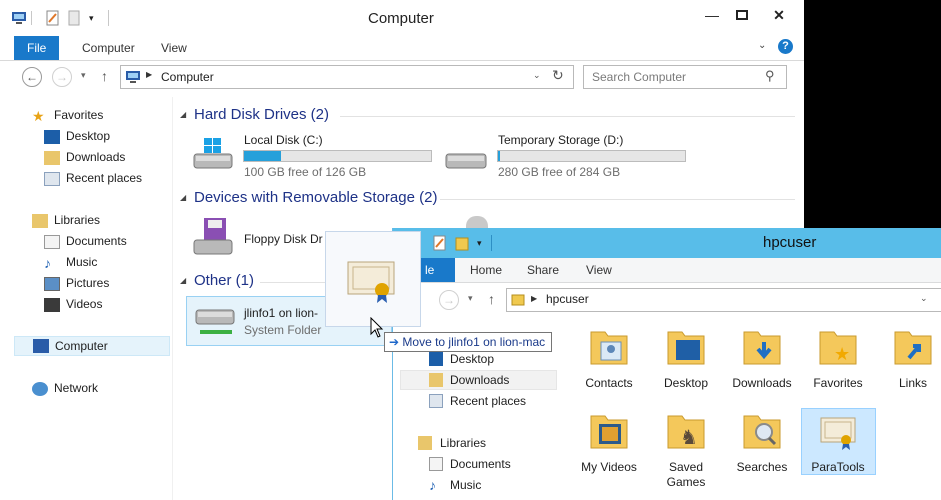 The height and width of the screenshot is (500, 941). What do you see at coordinates (477, 222) in the screenshot?
I see `removable-drive-icon` at bounding box center [477, 222].